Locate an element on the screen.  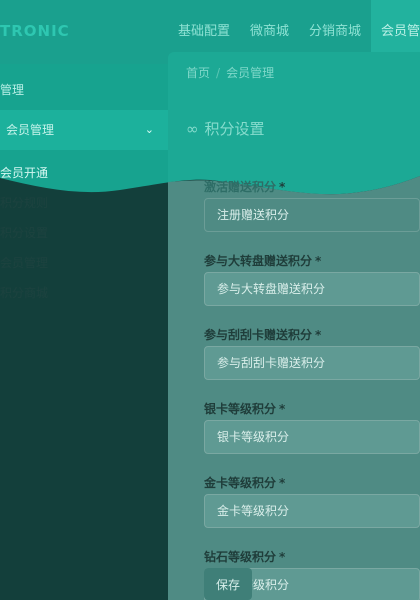
field-label-text: 激活赠送积分 is located at coordinates (240, 187).